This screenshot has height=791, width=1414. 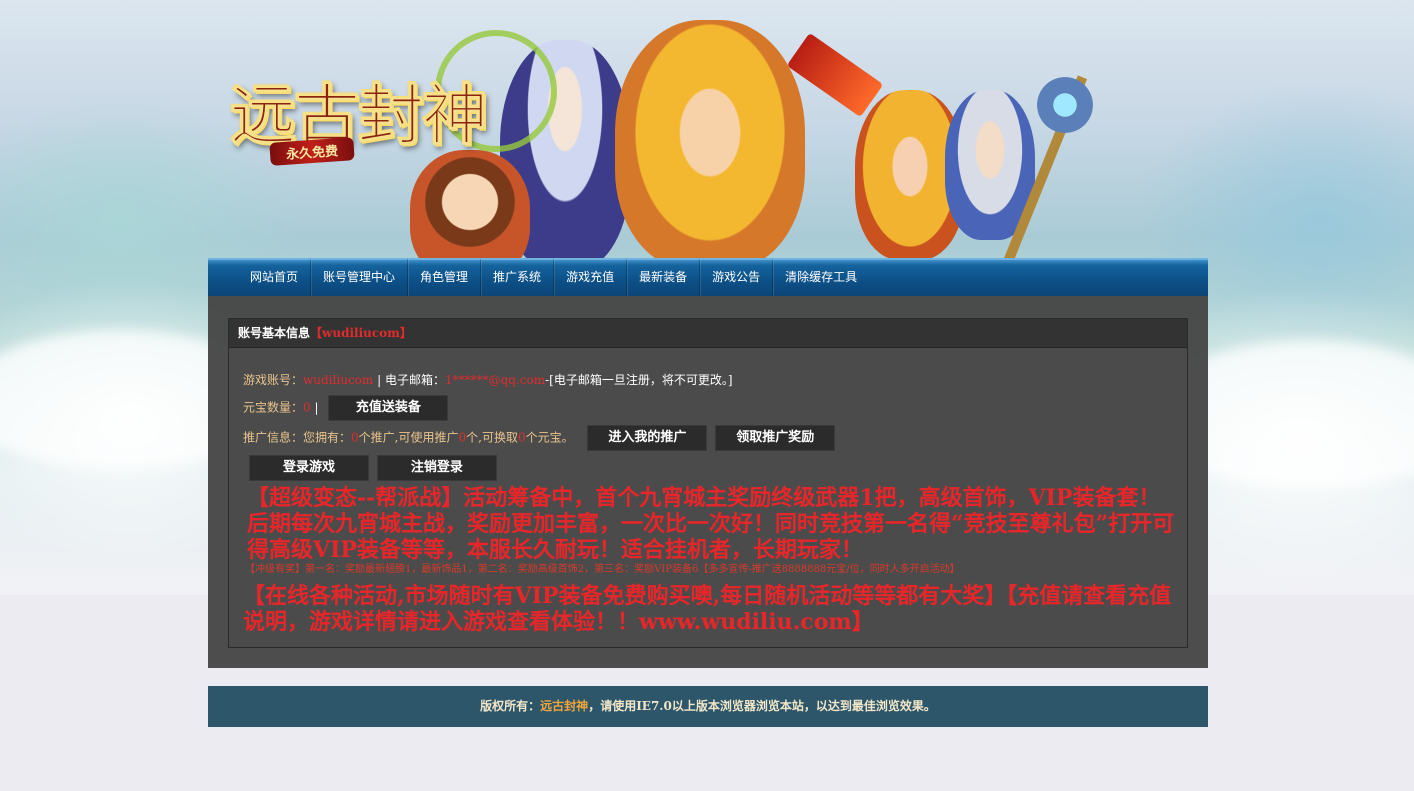 I want to click on claim-promotion-reward-button: 领取推广奖励, so click(x=775, y=438).